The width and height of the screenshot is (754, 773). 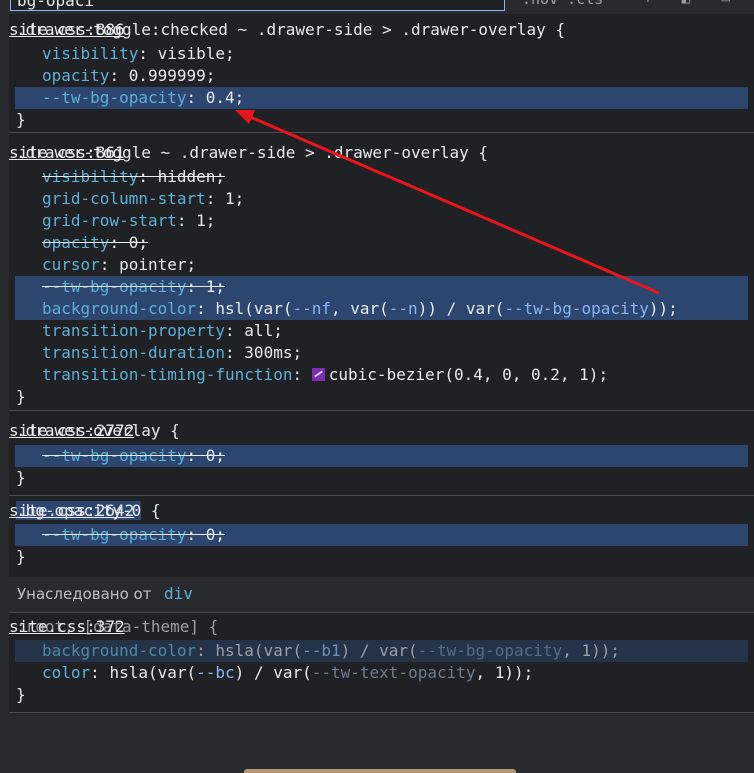 What do you see at coordinates (257, 5) in the screenshot?
I see `filter-input: bg-opaci` at bounding box center [257, 5].